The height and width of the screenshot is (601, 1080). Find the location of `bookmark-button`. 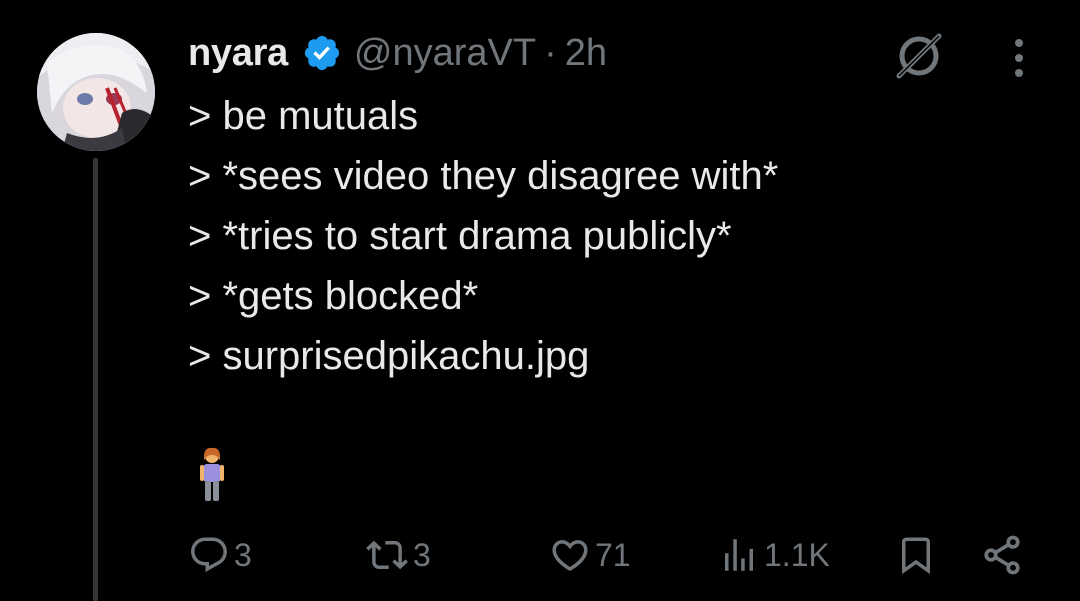

bookmark-button is located at coordinates (916, 555).